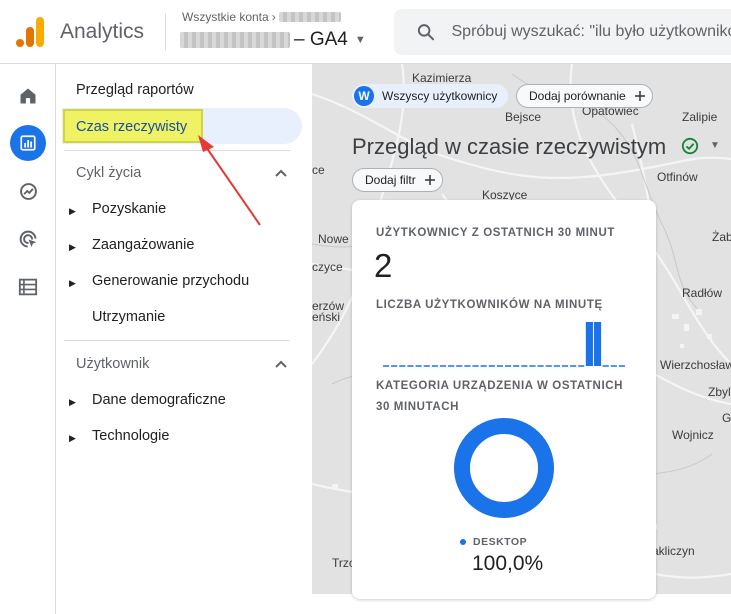  What do you see at coordinates (128, 317) in the screenshot?
I see `nav-item-retention: Utrzymanie` at bounding box center [128, 317].